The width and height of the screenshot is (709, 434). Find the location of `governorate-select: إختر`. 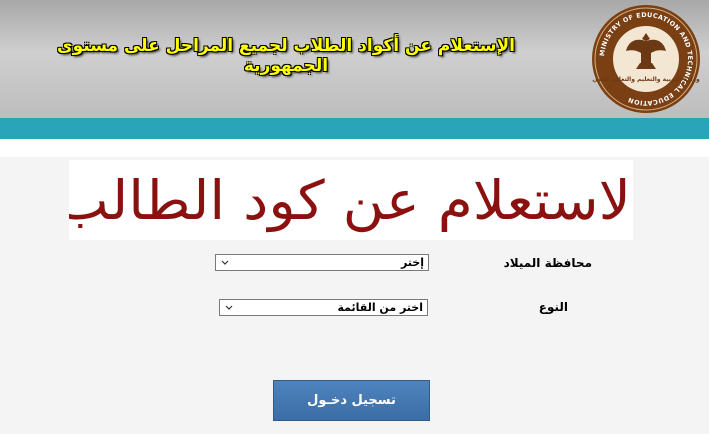

governorate-select: إختر is located at coordinates (322, 262).